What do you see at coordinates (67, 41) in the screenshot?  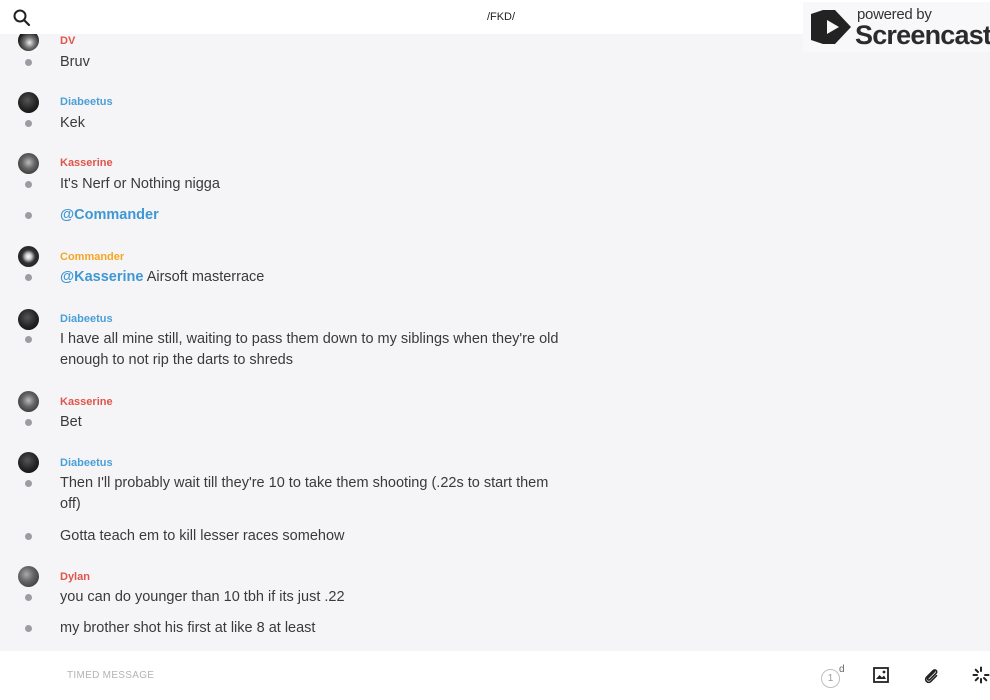 I see `username: DV` at bounding box center [67, 41].